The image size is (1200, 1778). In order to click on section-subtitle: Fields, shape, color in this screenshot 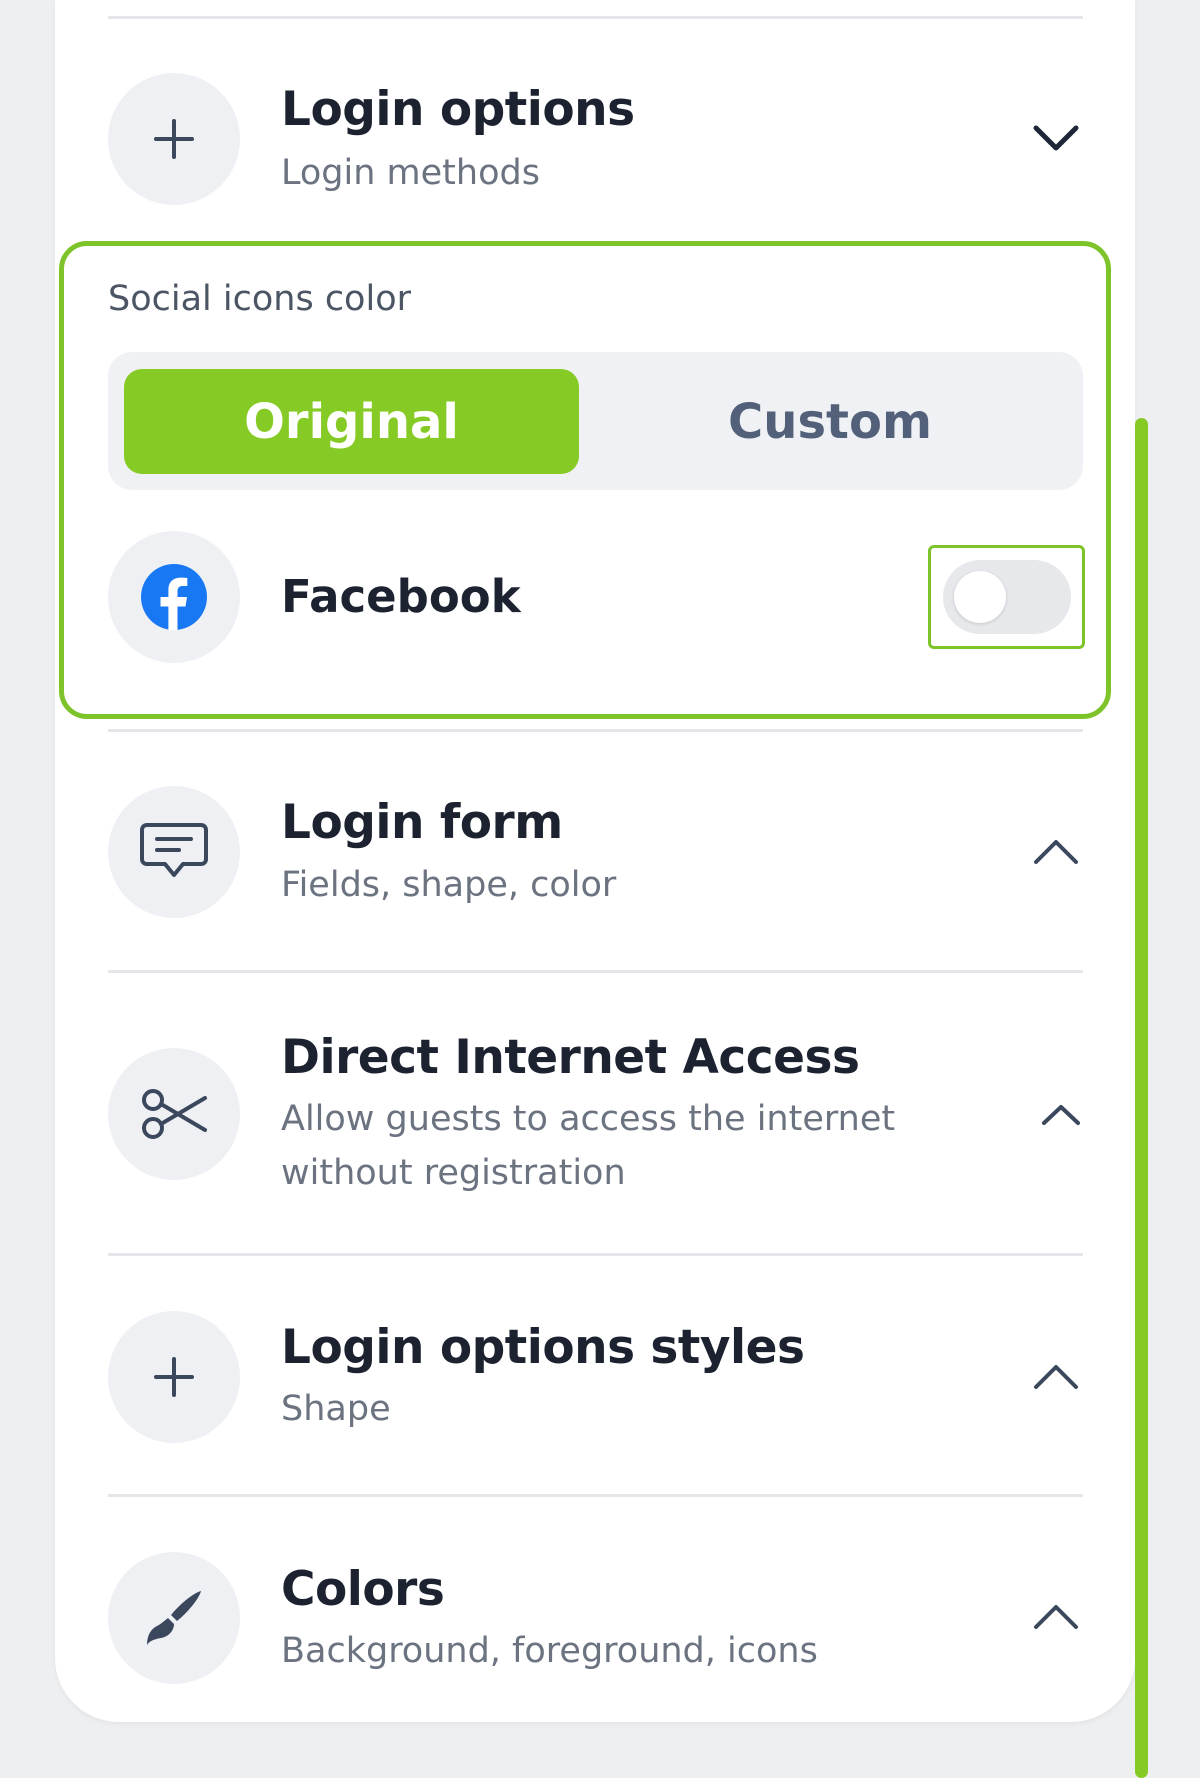, I will do `click(449, 885)`.